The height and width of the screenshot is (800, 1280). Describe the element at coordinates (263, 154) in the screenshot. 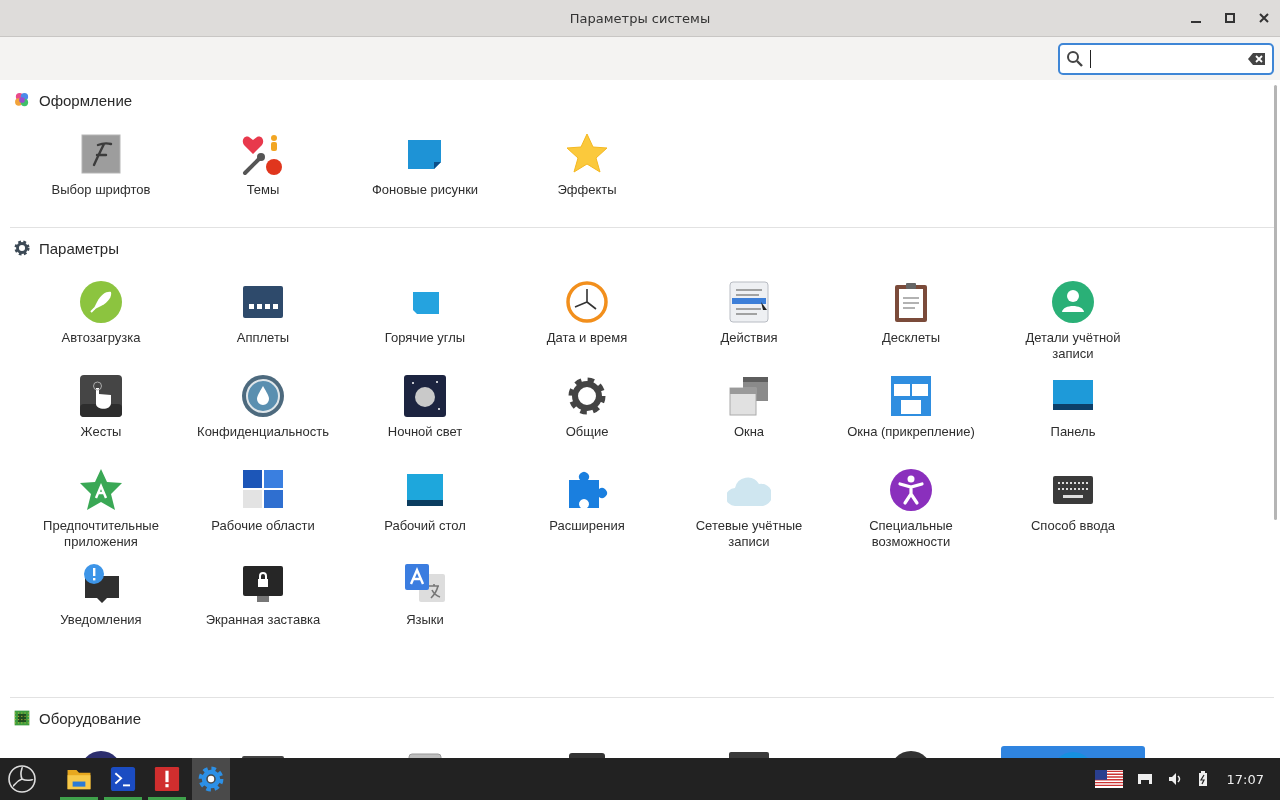

I see `themes-icon` at that location.